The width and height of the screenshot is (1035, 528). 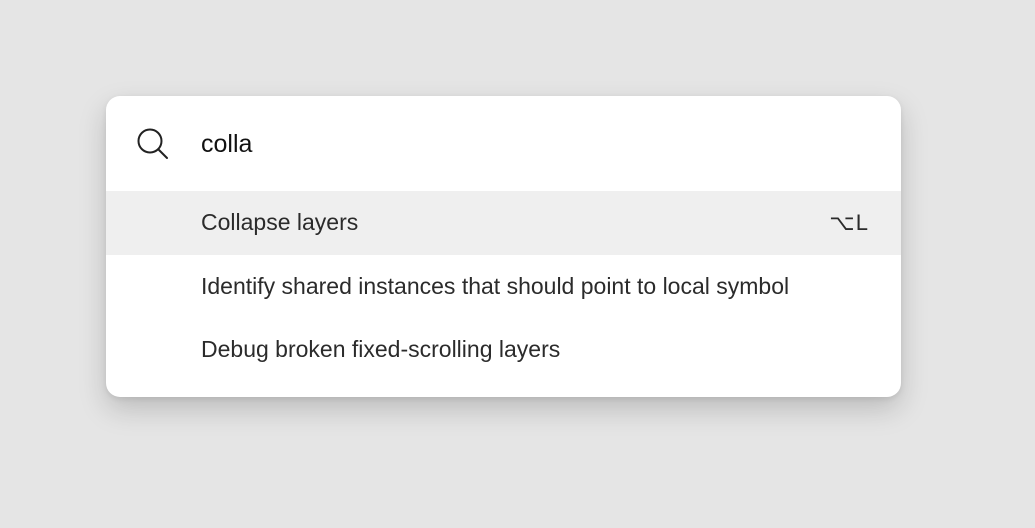 I want to click on result-item-debug-fixed-scrolling: Debug broken fixed-scrolling layers, so click(x=503, y=350).